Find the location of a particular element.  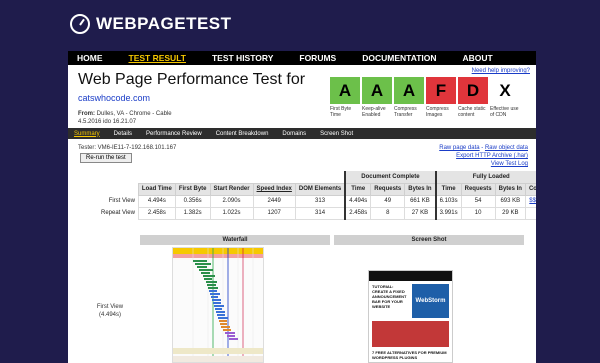

table-cell is located at coordinates (530, 213).